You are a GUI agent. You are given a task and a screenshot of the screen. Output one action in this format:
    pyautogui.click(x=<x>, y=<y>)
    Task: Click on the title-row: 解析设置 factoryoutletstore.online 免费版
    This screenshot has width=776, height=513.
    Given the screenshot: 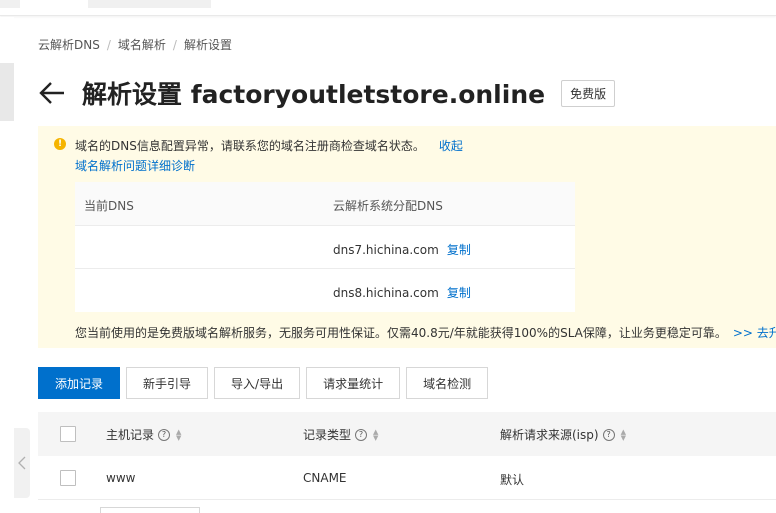 What is the action you would take?
    pyautogui.click(x=327, y=93)
    